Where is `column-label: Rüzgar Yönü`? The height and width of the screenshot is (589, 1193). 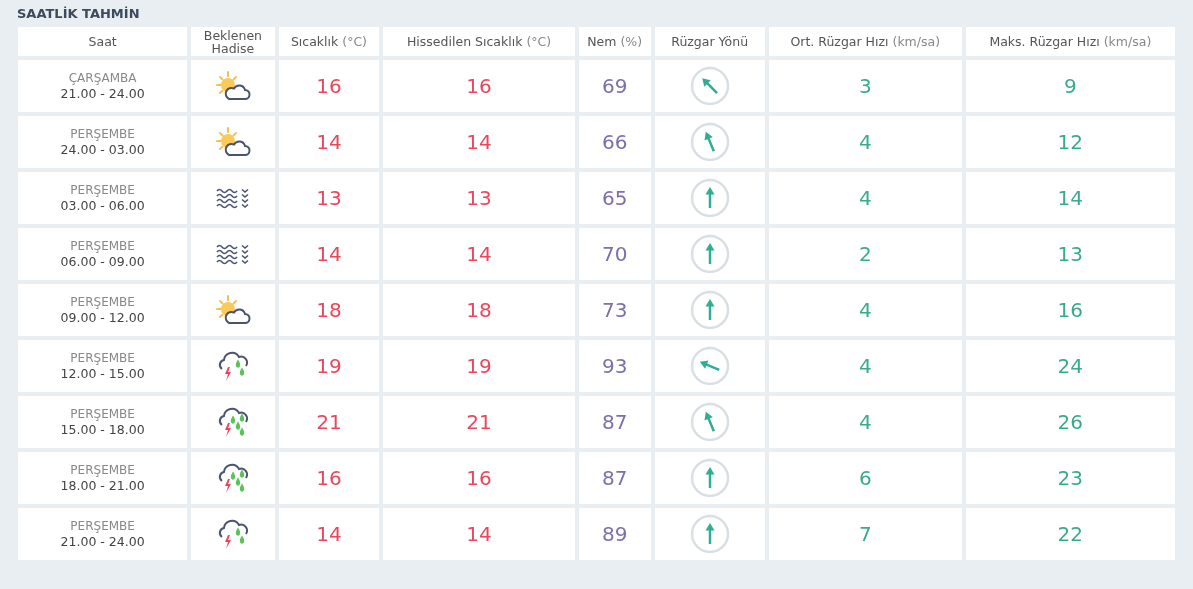 column-label: Rüzgar Yönü is located at coordinates (710, 41).